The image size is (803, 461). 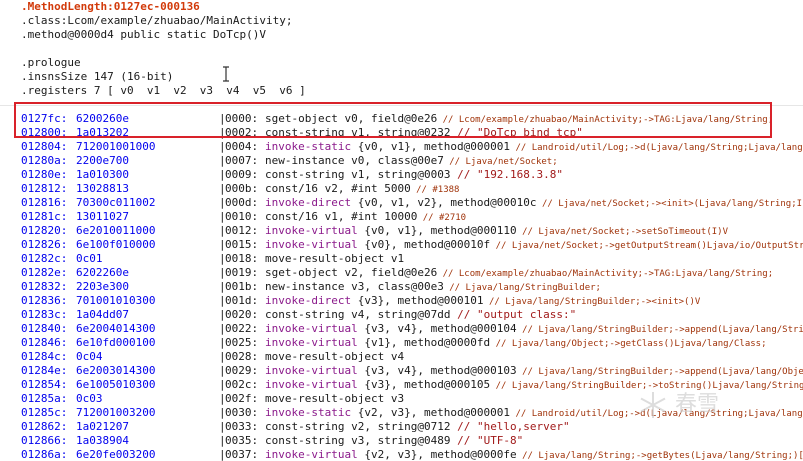 What do you see at coordinates (394, 160) in the screenshot?
I see `operands: v0, class@00e7` at bounding box center [394, 160].